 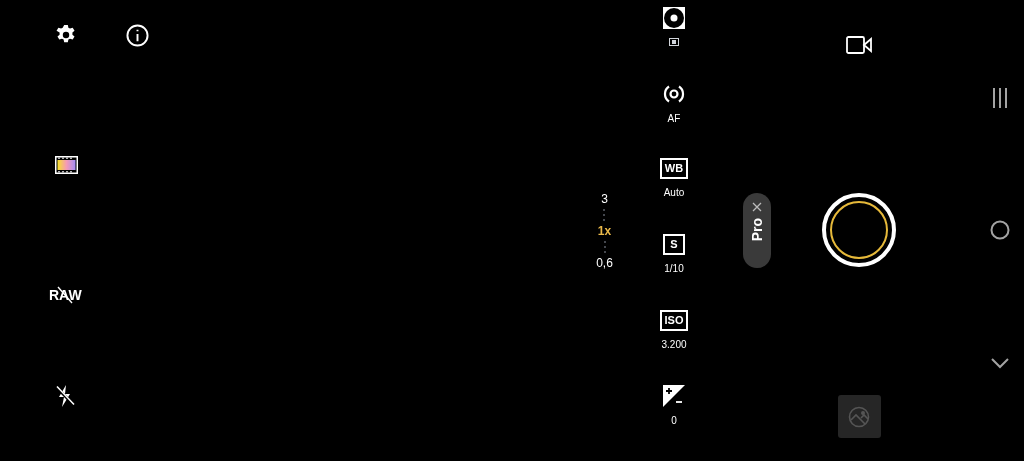 I want to click on setting-value: AF, so click(x=674, y=118).